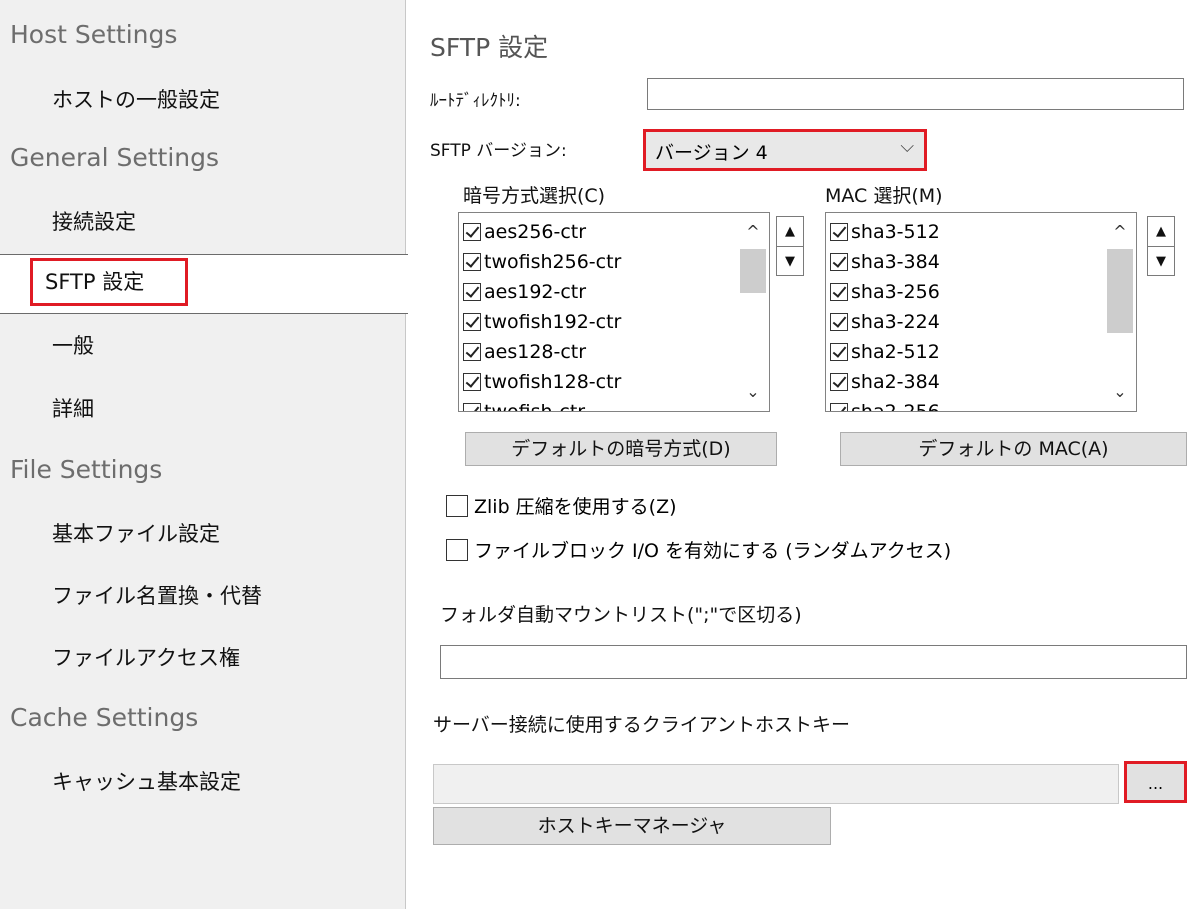 The width and height of the screenshot is (1187, 909). What do you see at coordinates (553, 322) in the screenshot?
I see `list-item-label: twofish192-ctr` at bounding box center [553, 322].